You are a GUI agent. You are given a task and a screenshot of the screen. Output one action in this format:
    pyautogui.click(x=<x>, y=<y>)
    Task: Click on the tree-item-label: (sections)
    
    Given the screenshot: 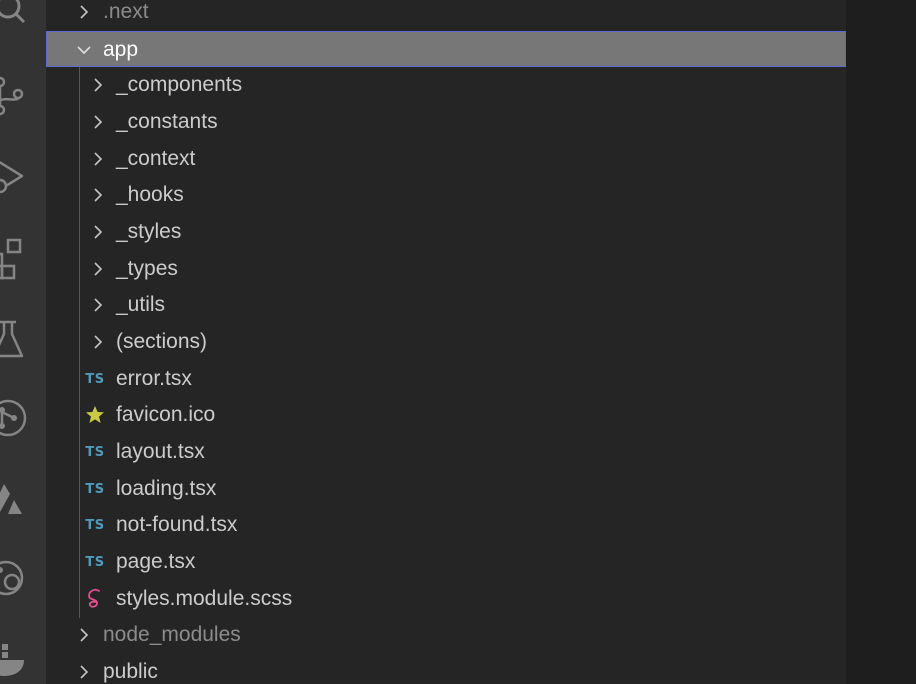 What is the action you would take?
    pyautogui.click(x=162, y=341)
    